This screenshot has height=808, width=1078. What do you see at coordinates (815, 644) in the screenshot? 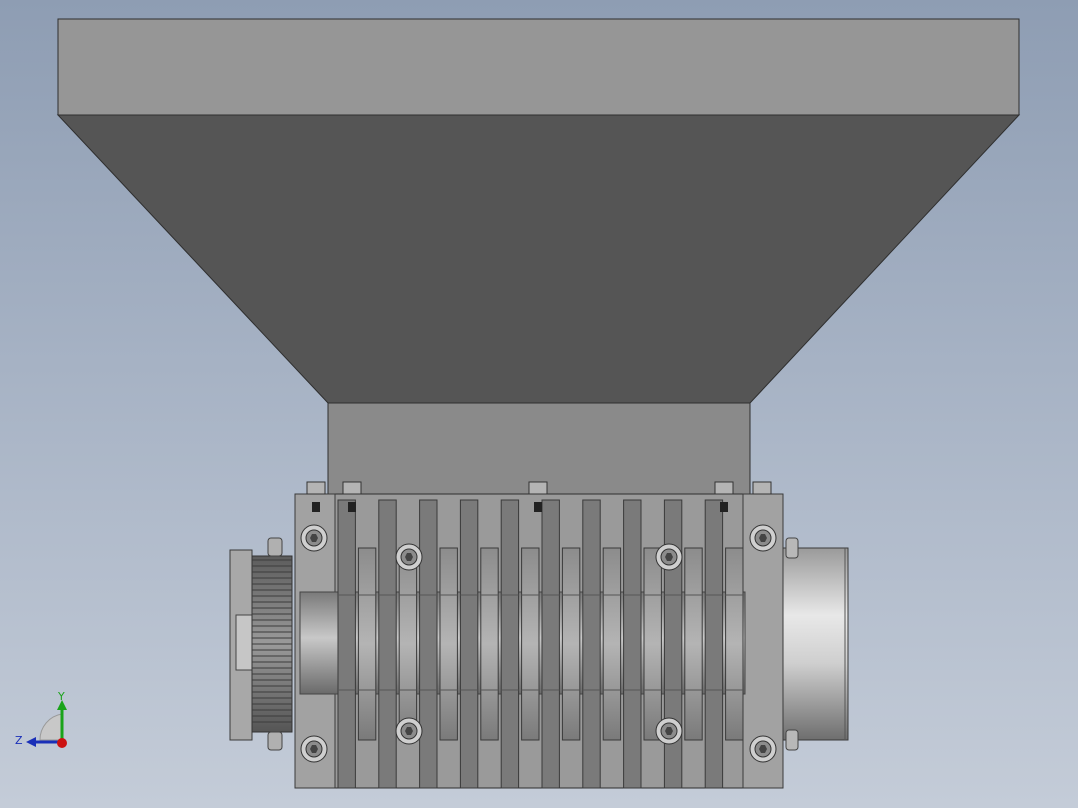
I see `motor-housing` at bounding box center [815, 644].